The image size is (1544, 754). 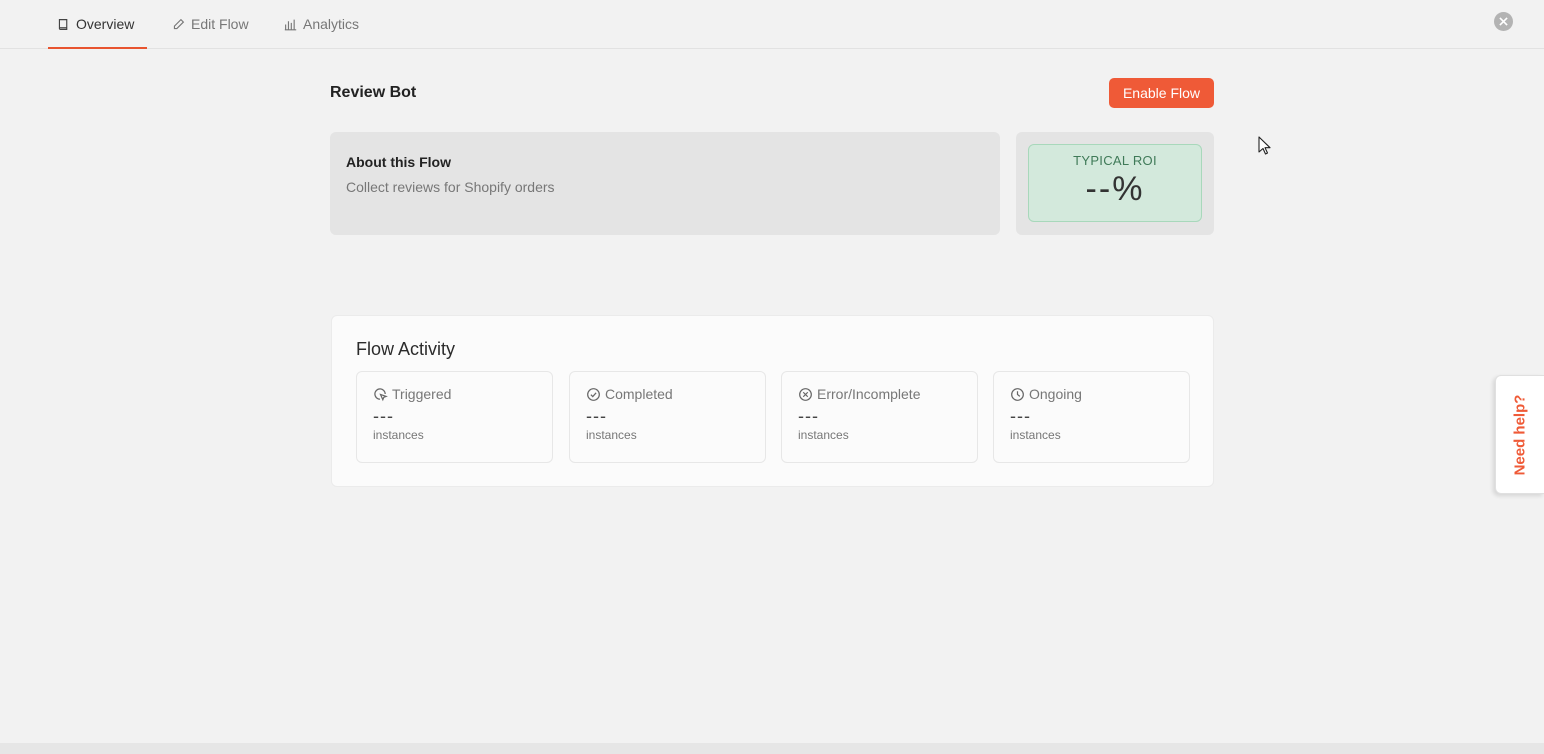 What do you see at coordinates (772, 748) in the screenshot?
I see `bottom-strip` at bounding box center [772, 748].